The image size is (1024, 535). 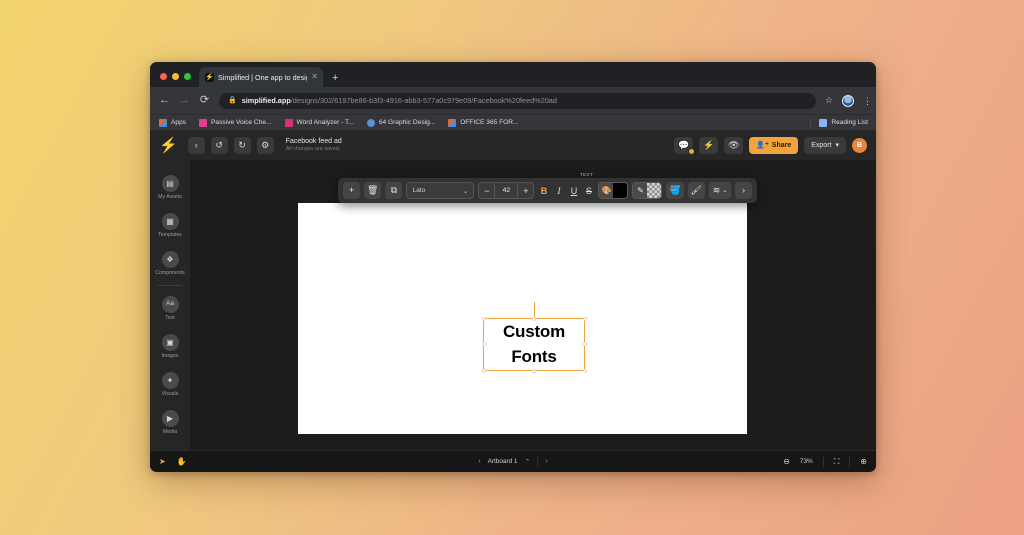 I want to click on paint-bucket-icon: 🪣, so click(x=675, y=190).